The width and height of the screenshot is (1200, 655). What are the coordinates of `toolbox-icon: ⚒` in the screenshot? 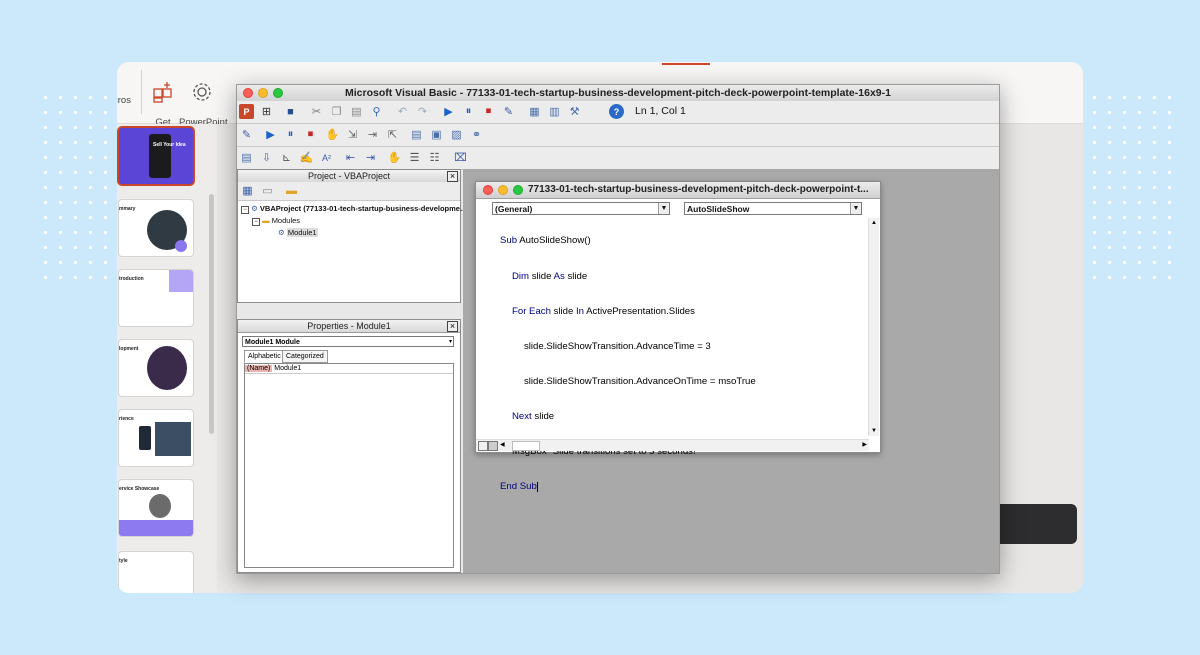 It's located at (574, 111).